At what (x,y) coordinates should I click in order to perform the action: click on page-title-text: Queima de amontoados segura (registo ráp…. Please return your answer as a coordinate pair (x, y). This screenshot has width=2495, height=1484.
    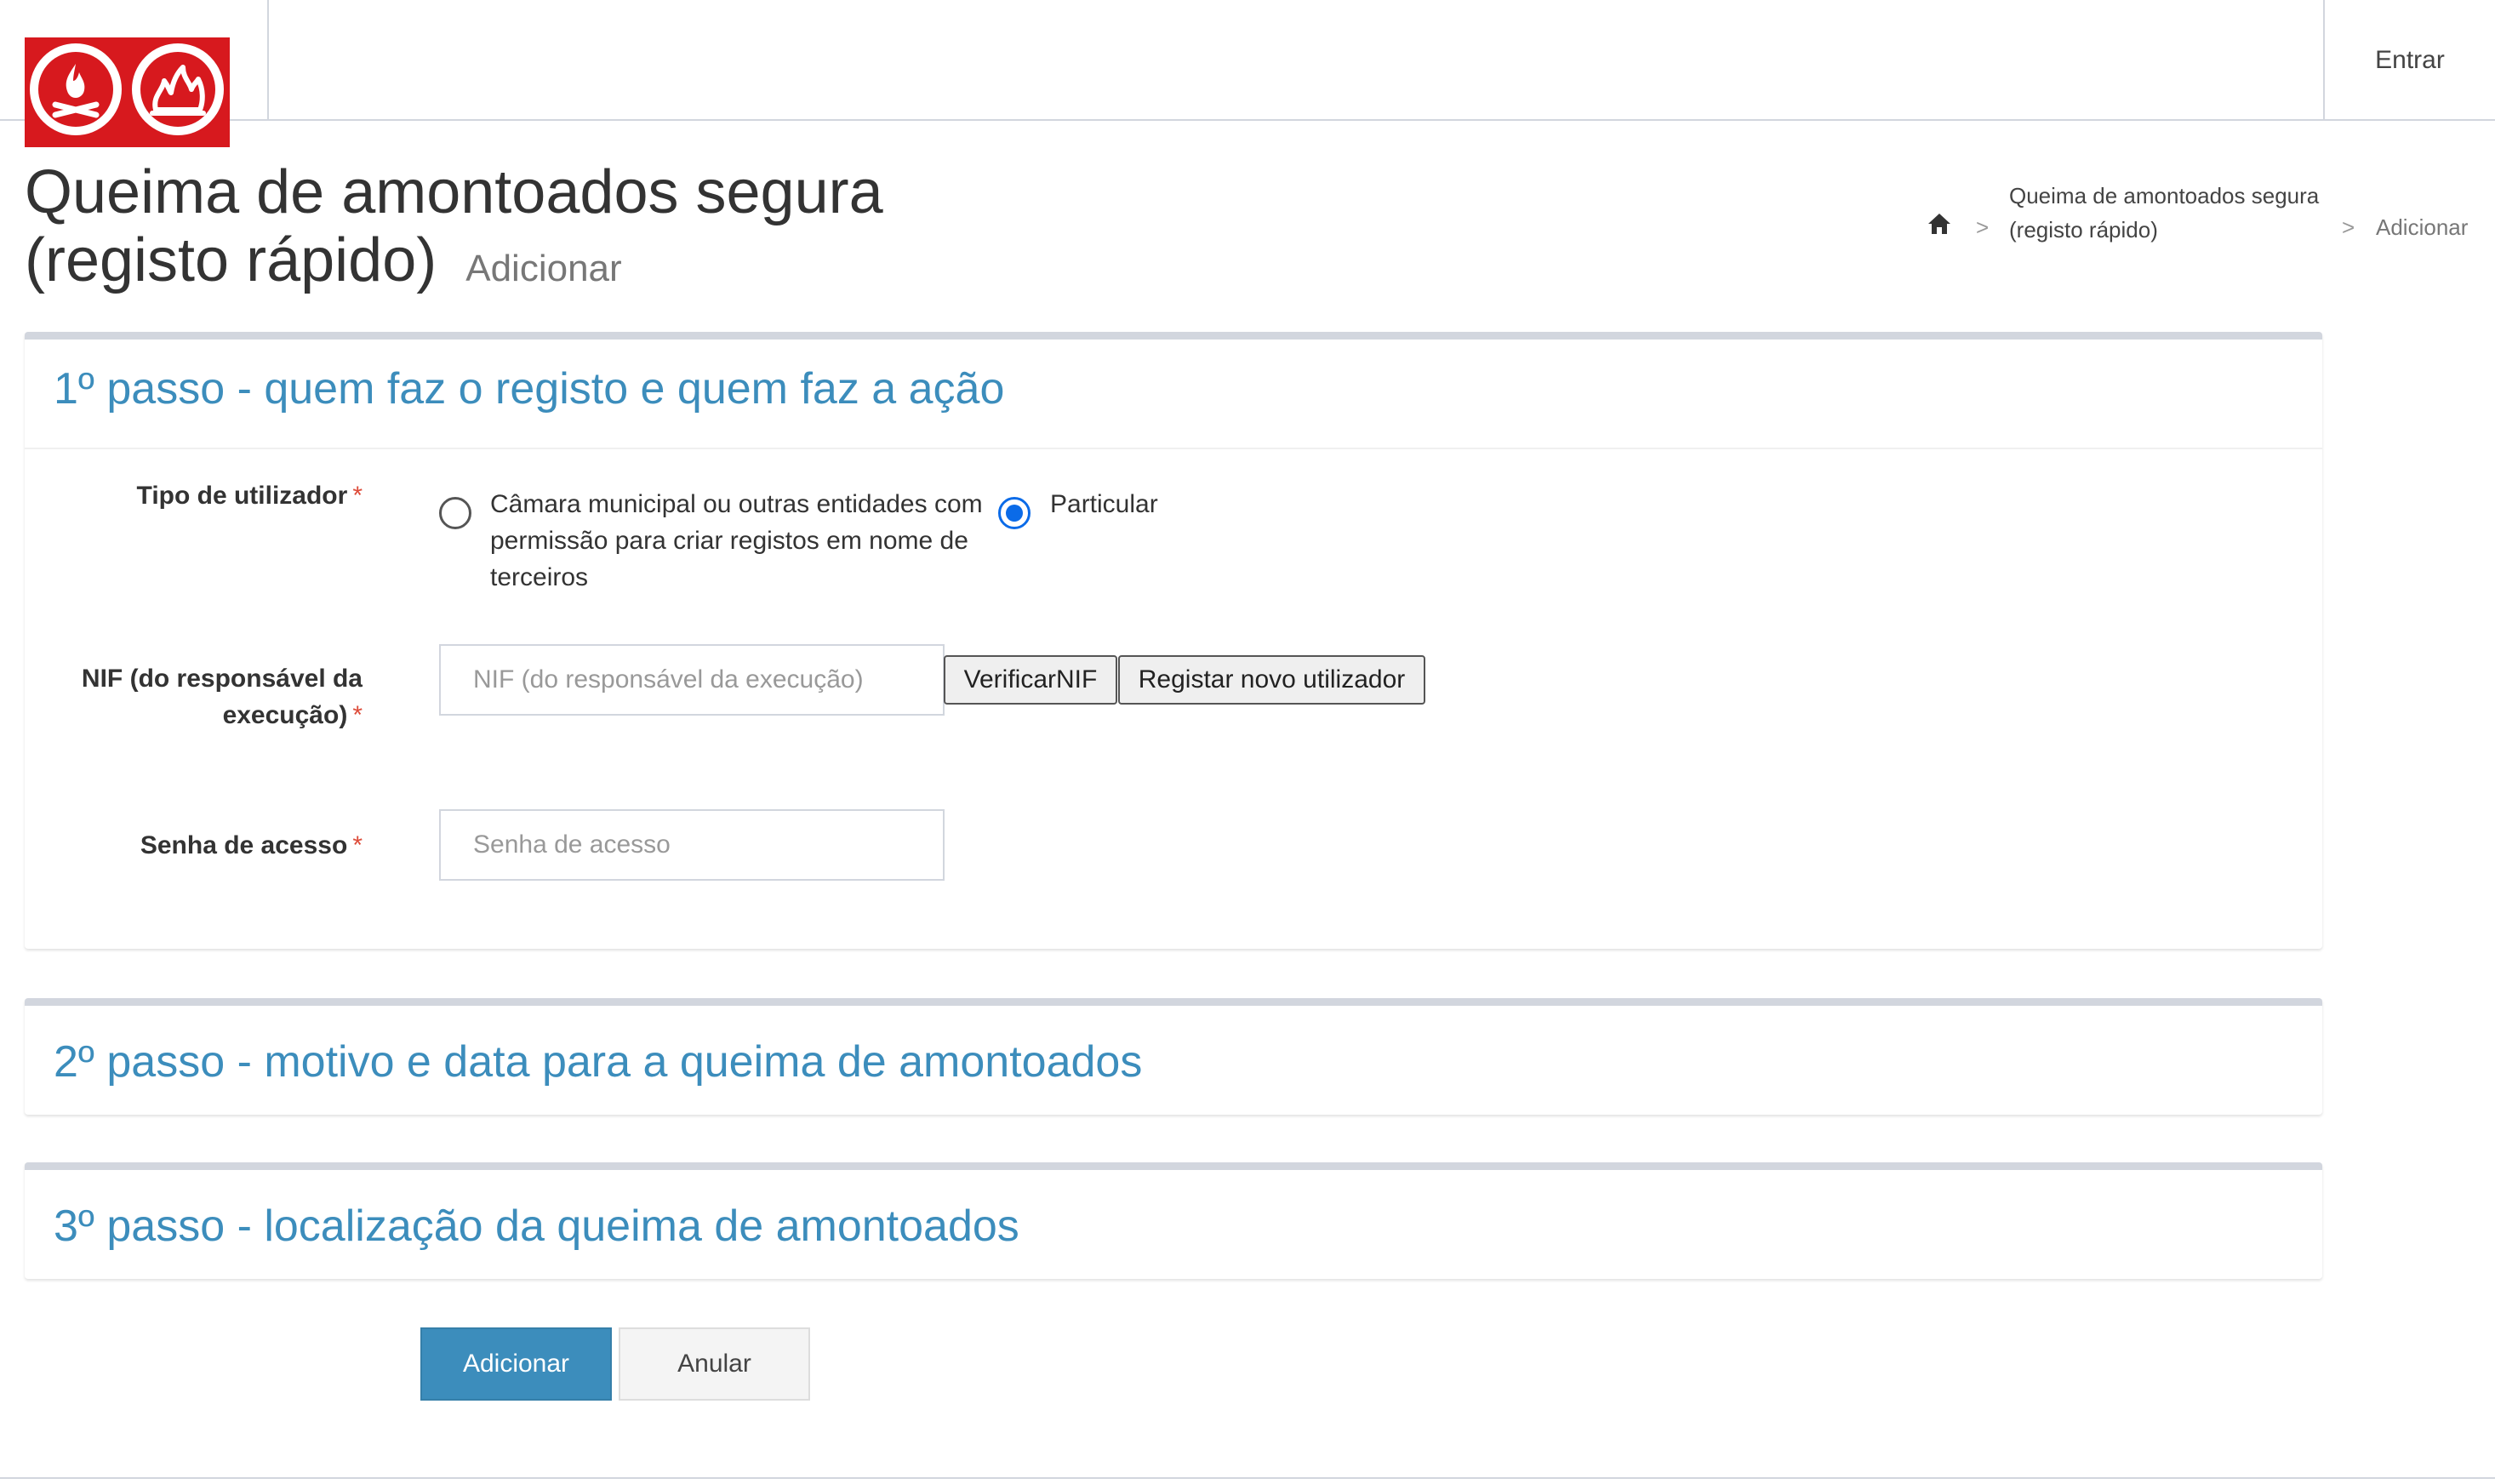
    Looking at the image, I should click on (454, 226).